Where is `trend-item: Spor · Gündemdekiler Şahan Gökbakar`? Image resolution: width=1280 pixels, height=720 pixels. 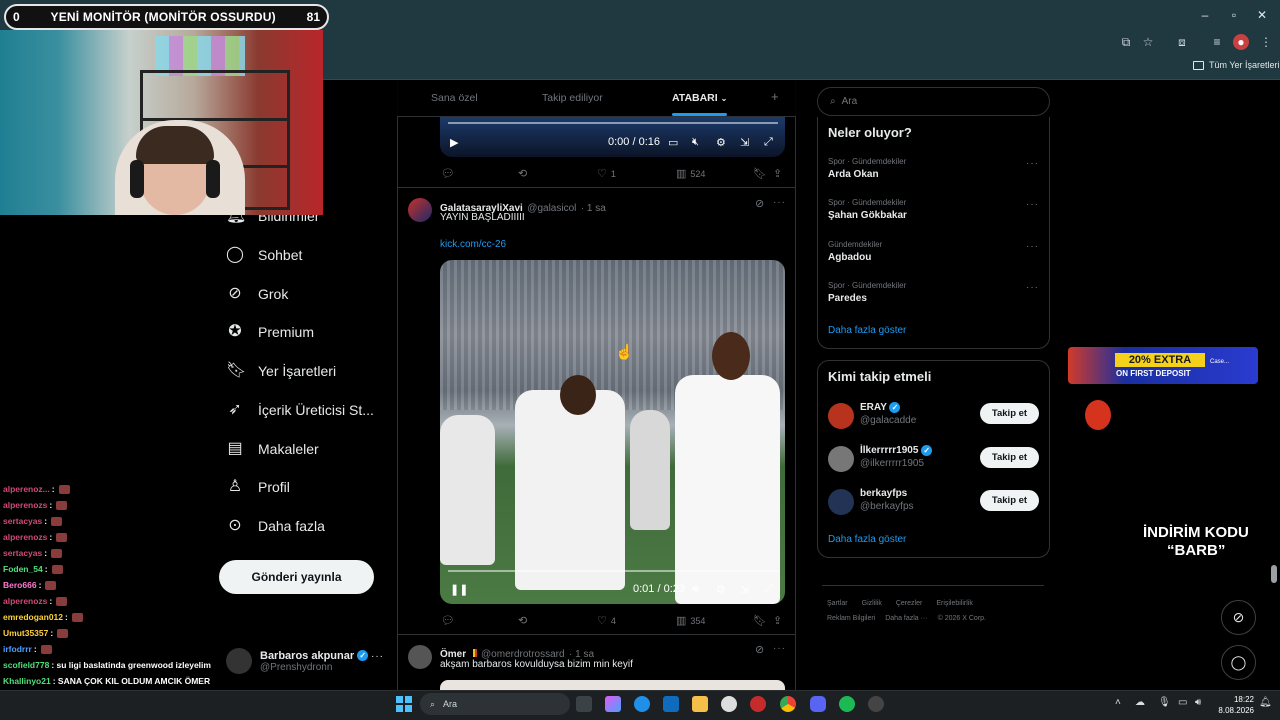 trend-item: Spor · Gündemdekiler Şahan Gökbakar is located at coordinates (867, 209).